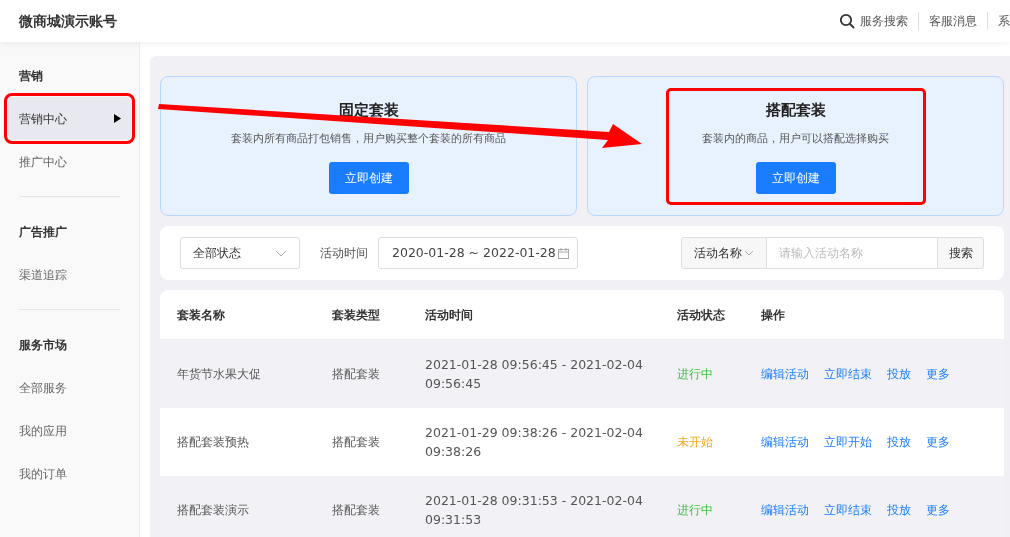 The height and width of the screenshot is (537, 1010). I want to click on card-title: 搭配套装, so click(795, 110).